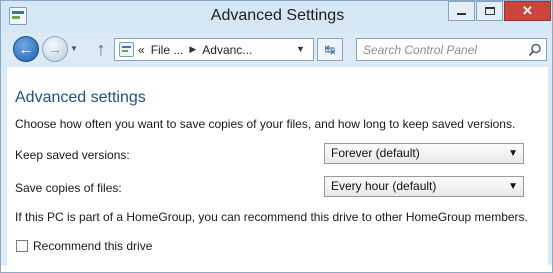 The height and width of the screenshot is (273, 553). What do you see at coordinates (92, 246) in the screenshot?
I see `recommend-drive-label: Recommend this drive` at bounding box center [92, 246].